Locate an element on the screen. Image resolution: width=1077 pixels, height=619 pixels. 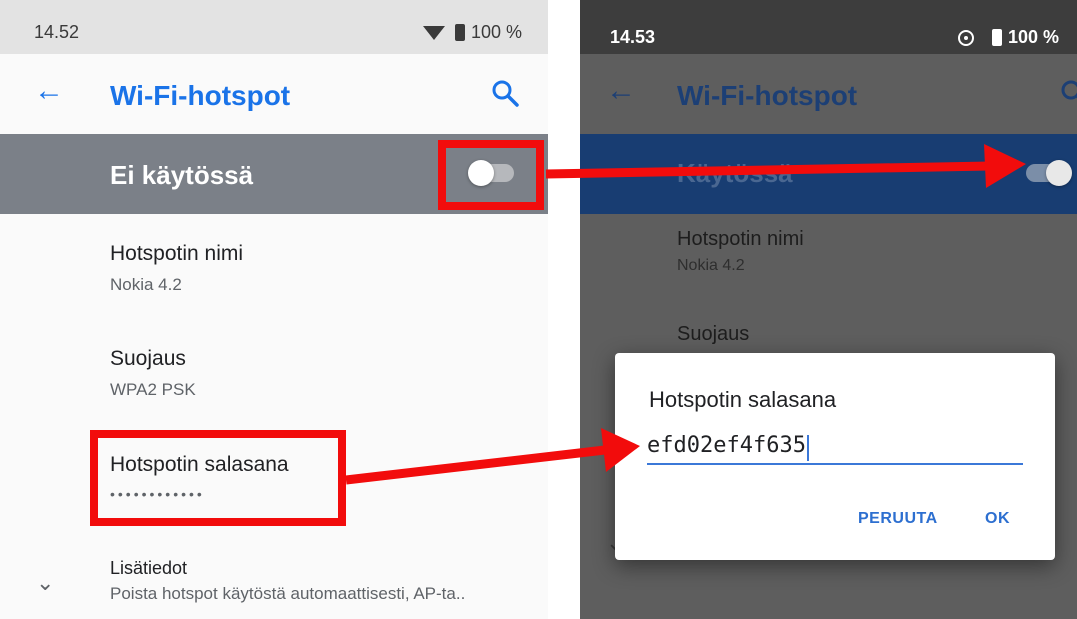
arrow-to-toggle is located at coordinates (785, 166).